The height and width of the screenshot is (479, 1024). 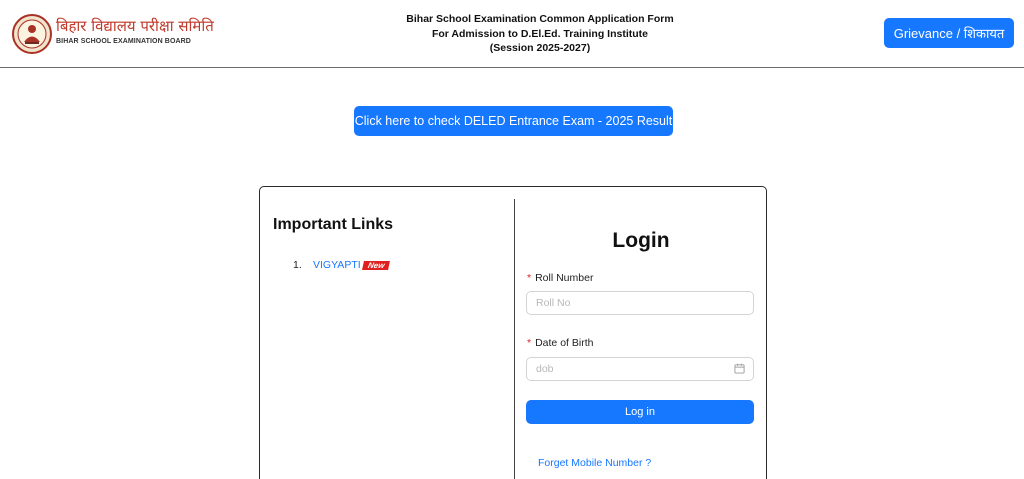 What do you see at coordinates (564, 343) in the screenshot?
I see `dob-label-text: Date of Birth` at bounding box center [564, 343].